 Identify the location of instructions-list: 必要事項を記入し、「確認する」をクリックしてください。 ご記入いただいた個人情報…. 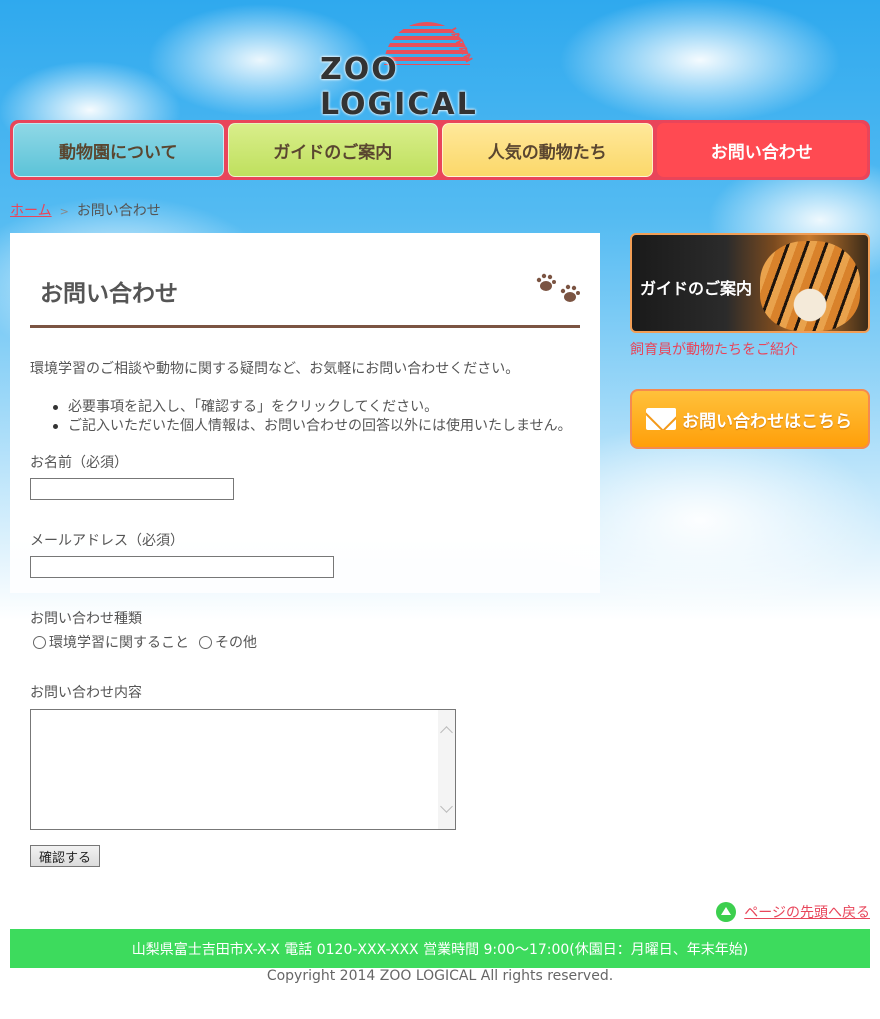
(311, 417).